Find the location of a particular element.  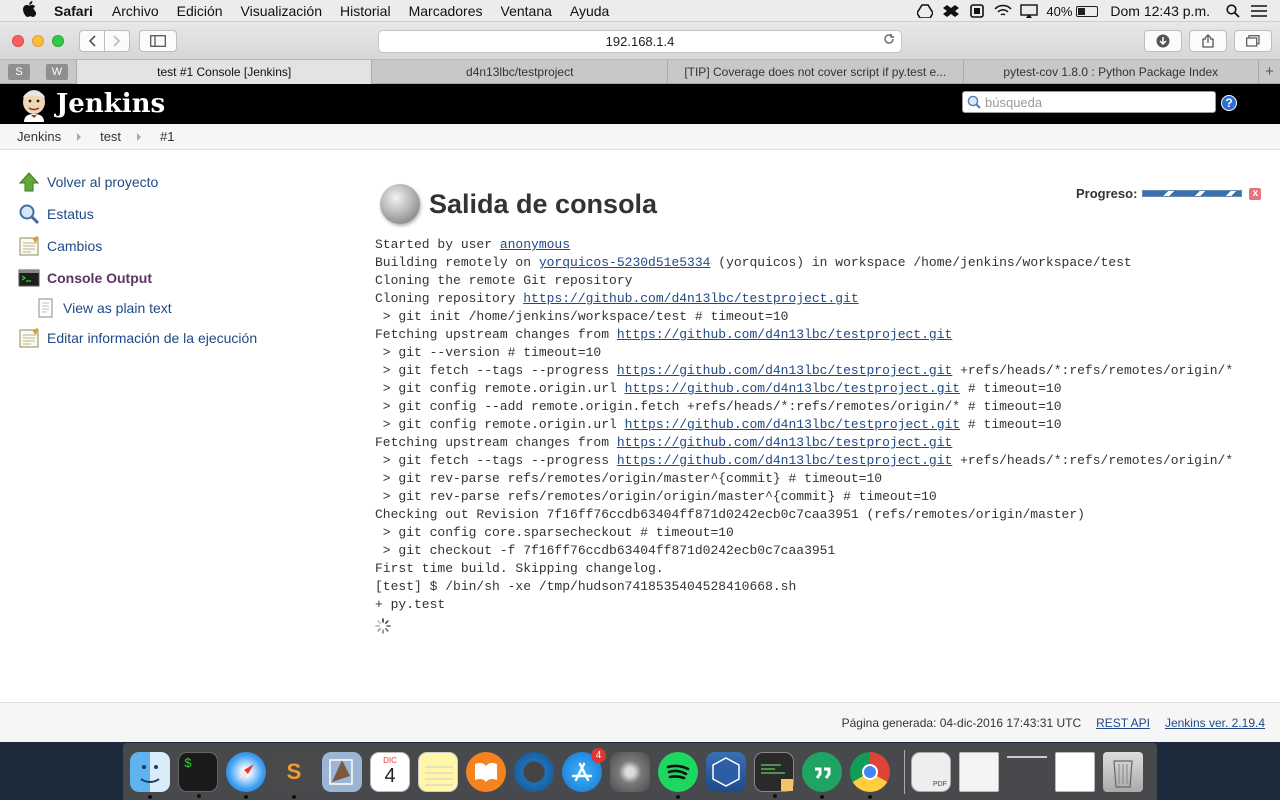

safari-icon is located at coordinates (246, 775).